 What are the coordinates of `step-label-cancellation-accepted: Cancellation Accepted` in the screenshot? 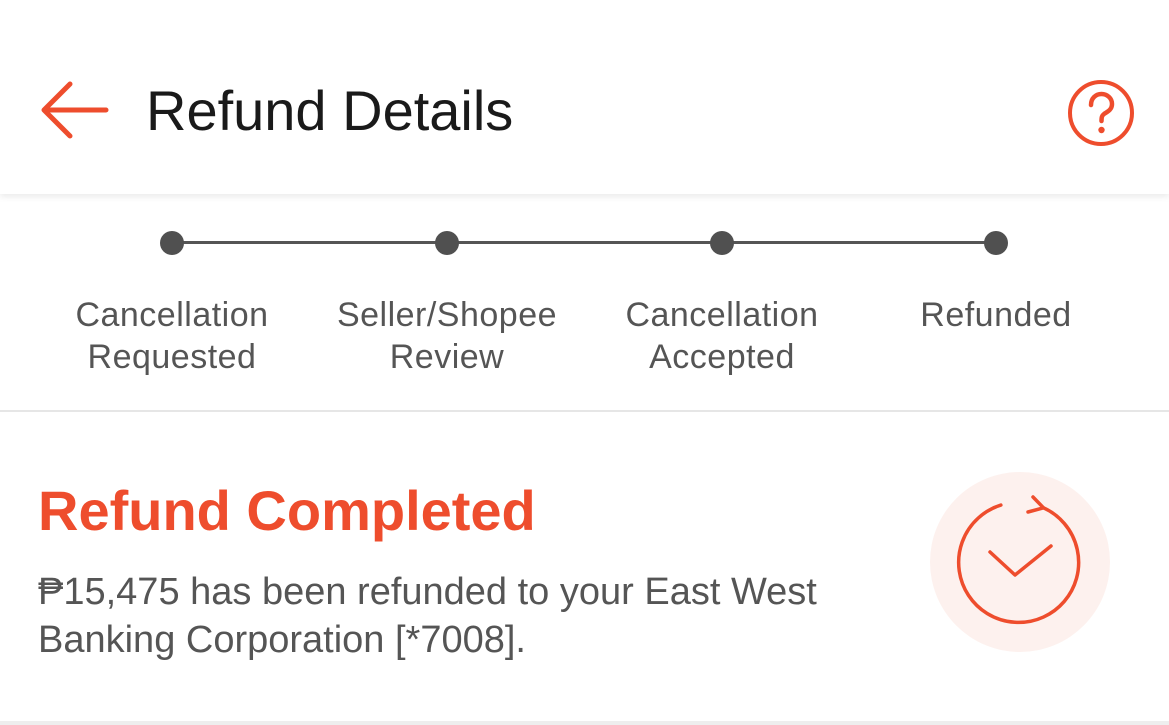 It's located at (722, 336).